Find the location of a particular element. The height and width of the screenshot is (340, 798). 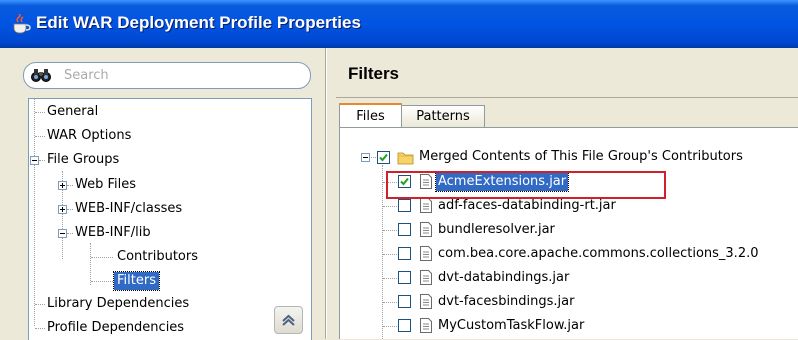

nav-item-profile-dependencies: Profile Dependencies is located at coordinates (115, 328).